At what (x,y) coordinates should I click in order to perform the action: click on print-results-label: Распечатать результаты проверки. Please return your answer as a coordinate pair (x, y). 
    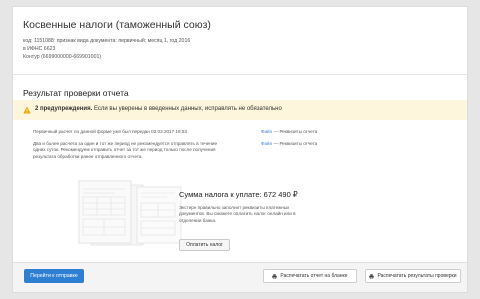
    Looking at the image, I should click on (416, 276).